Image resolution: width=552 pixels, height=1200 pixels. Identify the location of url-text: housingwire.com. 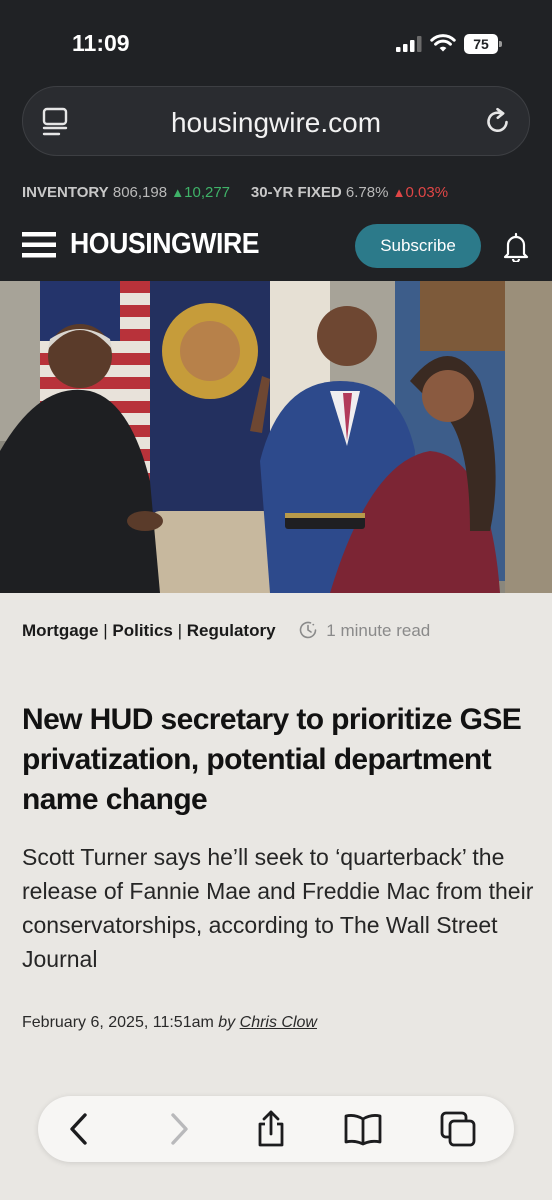
(276, 123).